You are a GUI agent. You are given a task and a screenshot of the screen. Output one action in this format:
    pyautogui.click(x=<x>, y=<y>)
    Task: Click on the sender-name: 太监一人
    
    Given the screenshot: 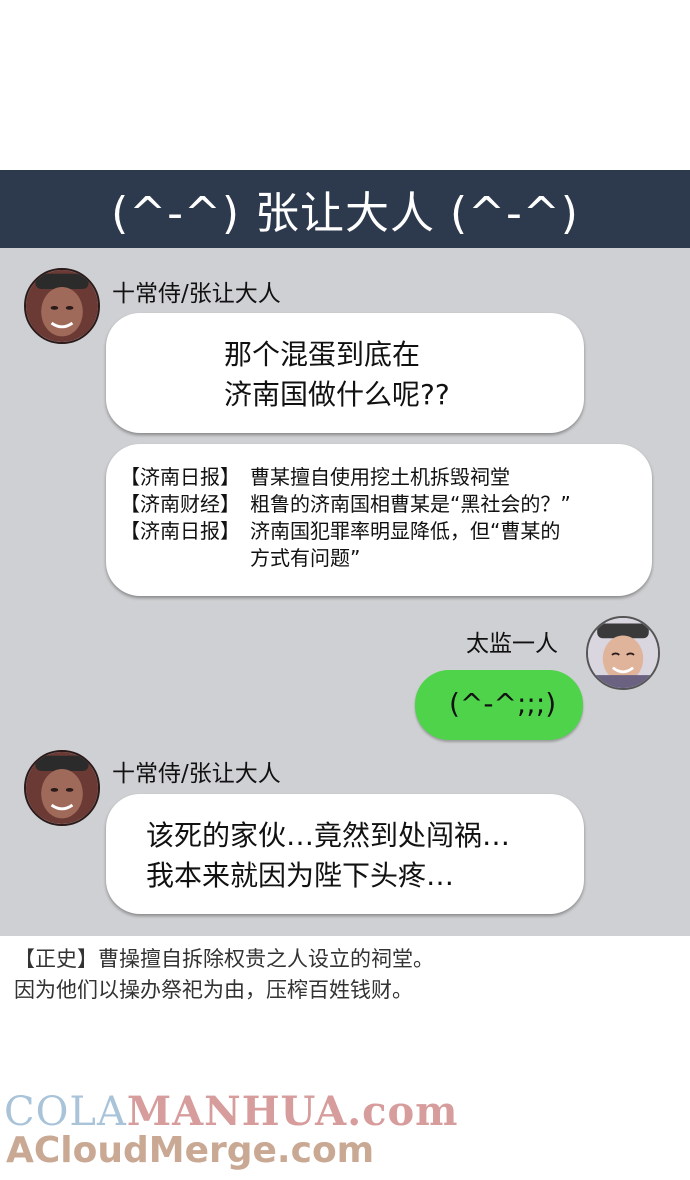 What is the action you would take?
    pyautogui.click(x=512, y=644)
    